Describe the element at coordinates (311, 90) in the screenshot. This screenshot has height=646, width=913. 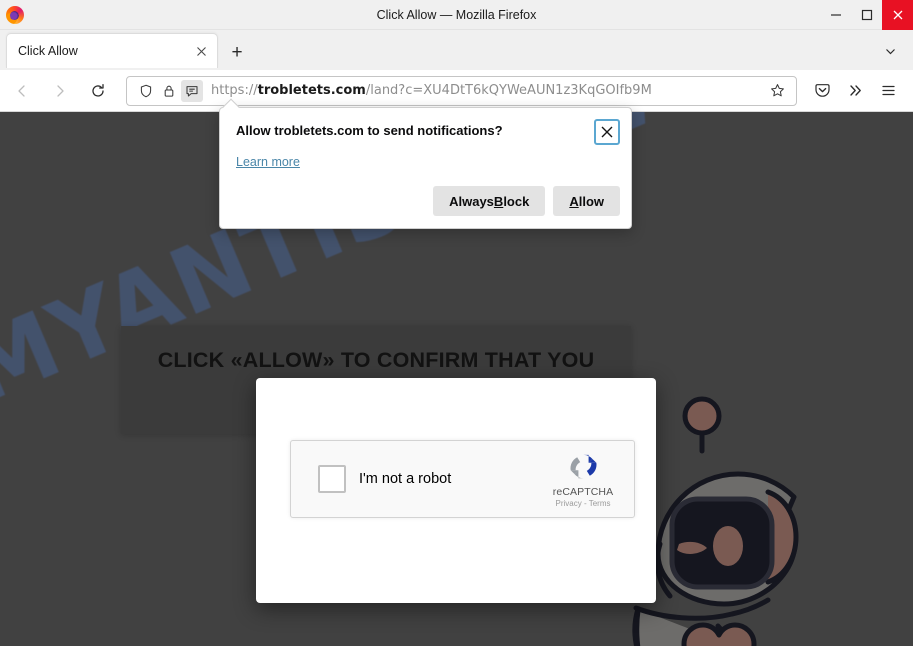
I see `url-host: trobletets.com` at that location.